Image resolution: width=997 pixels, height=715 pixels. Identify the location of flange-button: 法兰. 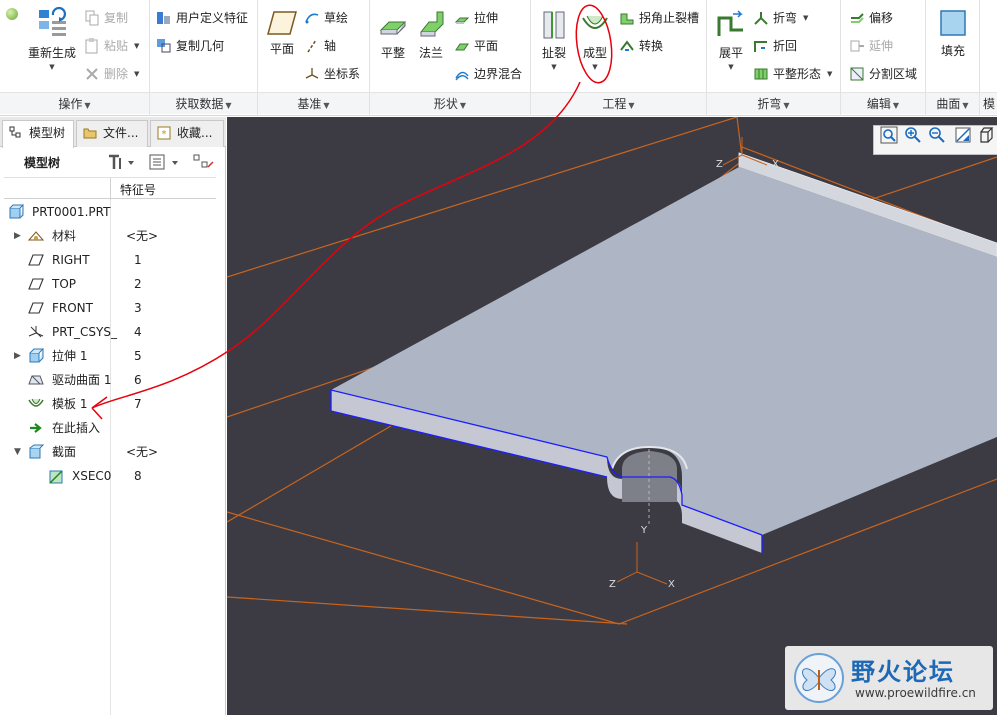
(431, 34).